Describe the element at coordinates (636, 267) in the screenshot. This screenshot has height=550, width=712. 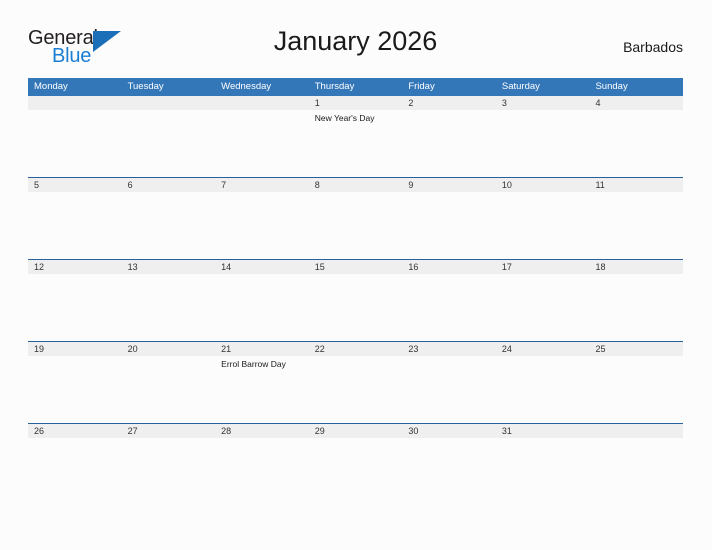
I see `day-number: 18` at that location.